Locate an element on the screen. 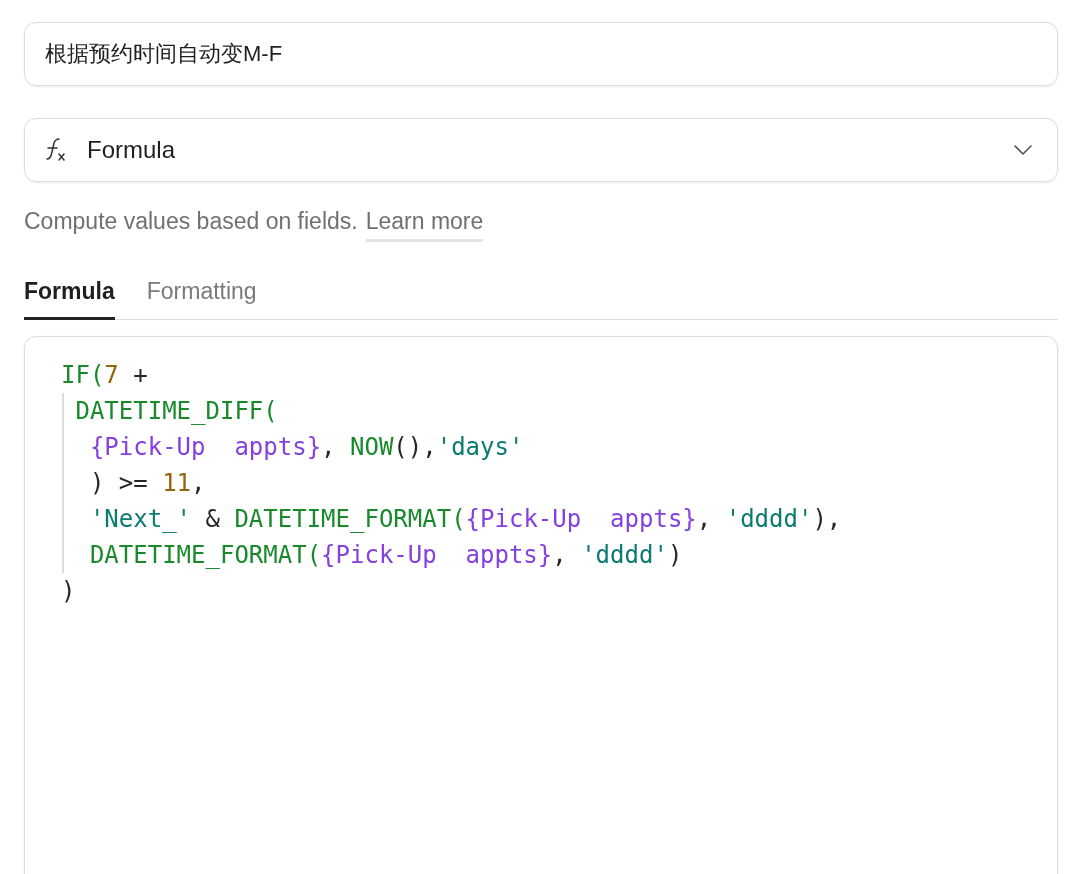 This screenshot has width=1074, height=874. field-name-input: 根据预约时间自动变M-F is located at coordinates (541, 54).